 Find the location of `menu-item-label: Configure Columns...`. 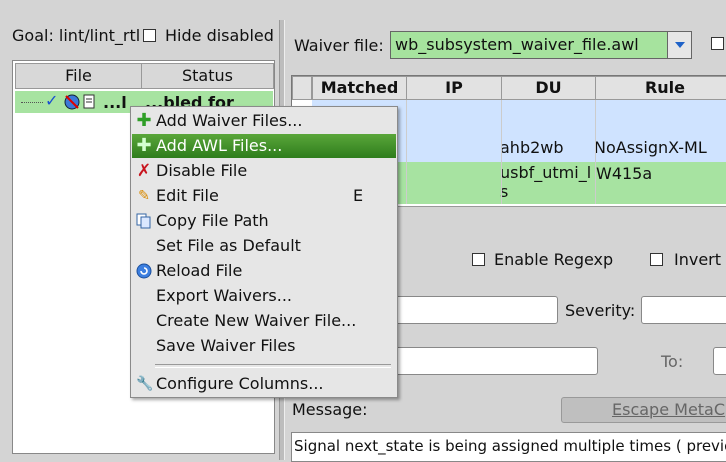

menu-item-label: Configure Columns... is located at coordinates (240, 383).